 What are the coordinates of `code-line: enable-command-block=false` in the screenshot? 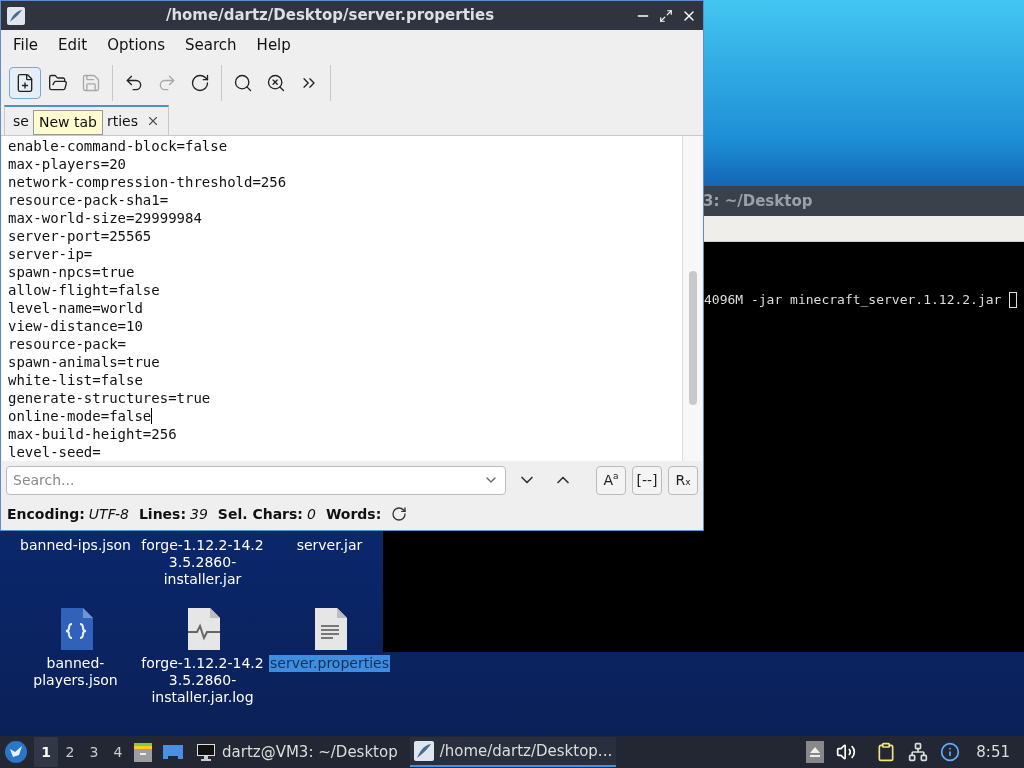 It's located at (118, 146).